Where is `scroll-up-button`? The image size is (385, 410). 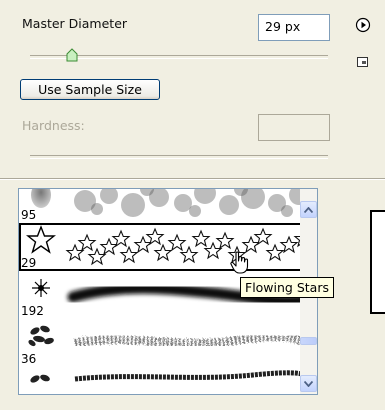 scroll-up-button is located at coordinates (308, 209).